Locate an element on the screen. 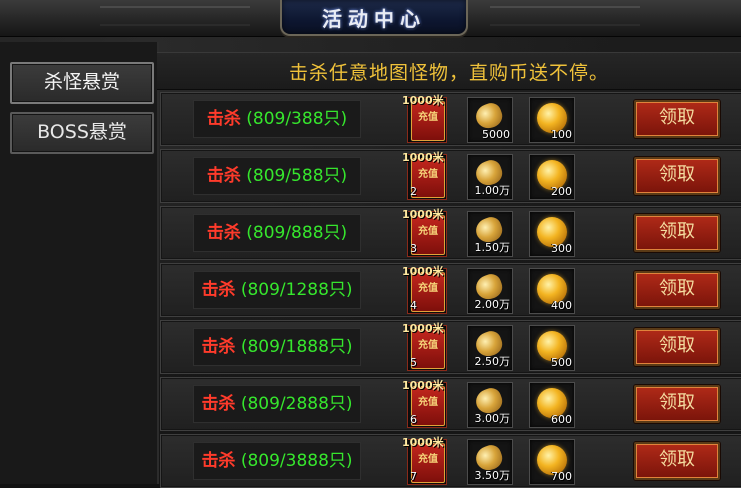 The image size is (741, 488). recharge-reward-slot: 充值 1000米 5 is located at coordinates (424, 346).